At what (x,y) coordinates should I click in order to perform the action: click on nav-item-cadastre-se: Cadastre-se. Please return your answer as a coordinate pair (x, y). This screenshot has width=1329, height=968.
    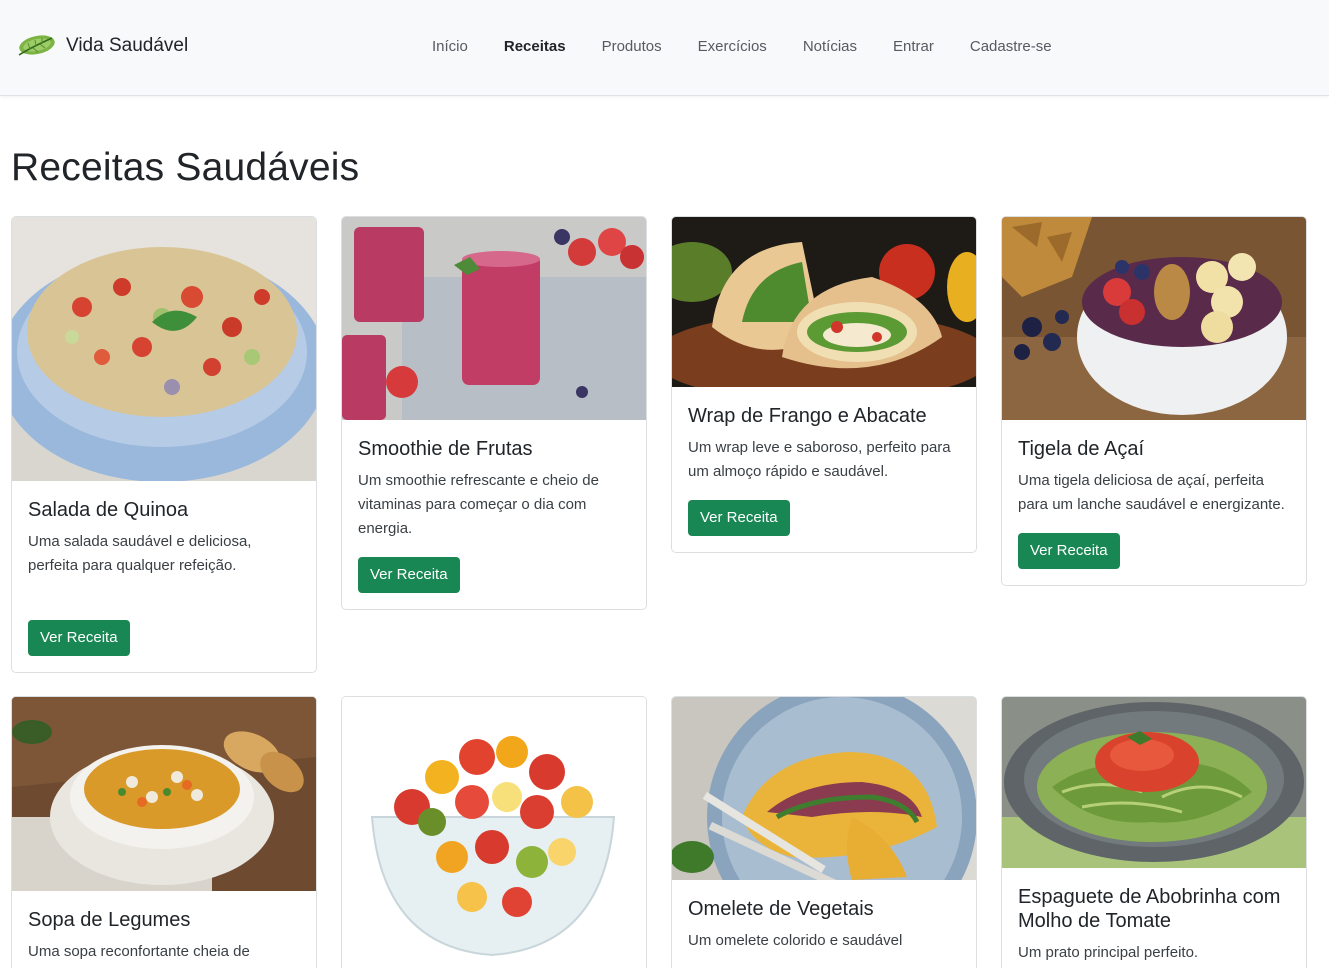
    Looking at the image, I should click on (1011, 46).